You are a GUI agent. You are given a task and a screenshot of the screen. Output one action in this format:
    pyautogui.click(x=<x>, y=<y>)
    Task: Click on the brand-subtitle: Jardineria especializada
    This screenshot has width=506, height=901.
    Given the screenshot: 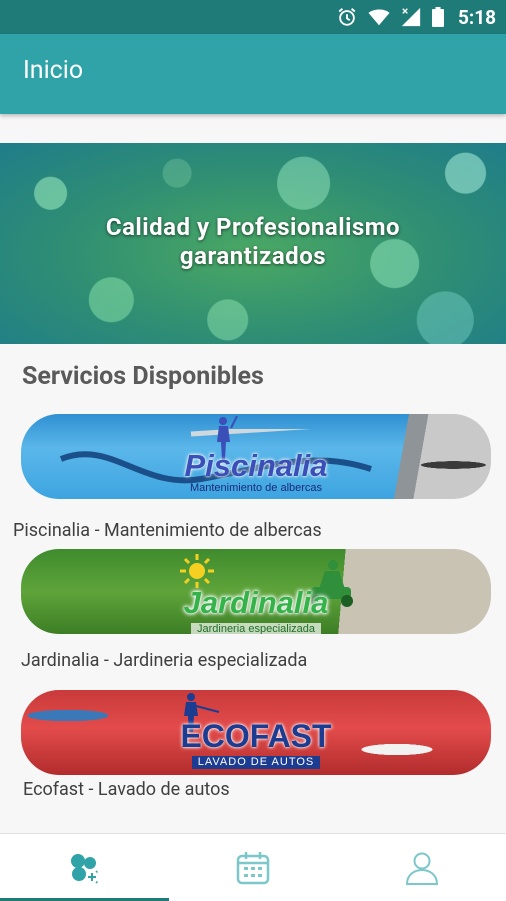 What is the action you would take?
    pyautogui.click(x=255, y=628)
    